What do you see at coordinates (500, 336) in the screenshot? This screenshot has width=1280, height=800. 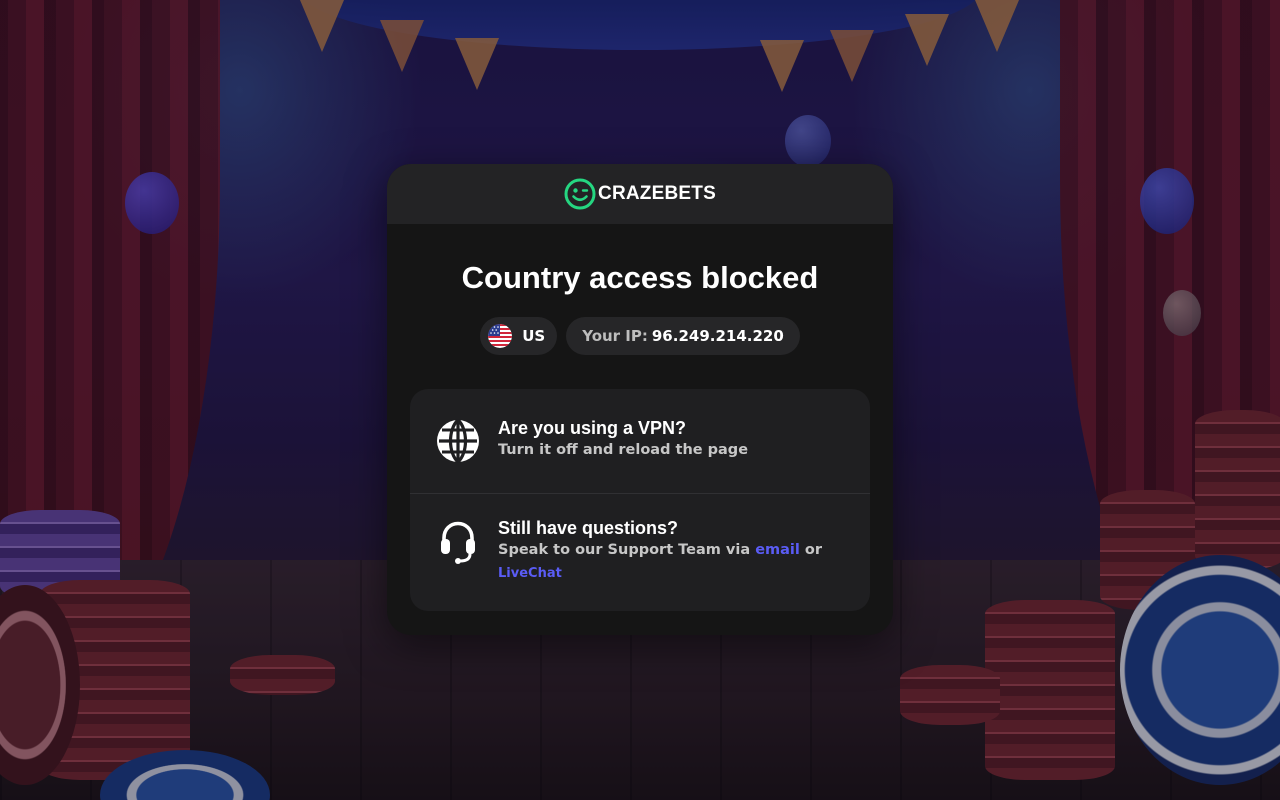 I see `us-flag-icon` at bounding box center [500, 336].